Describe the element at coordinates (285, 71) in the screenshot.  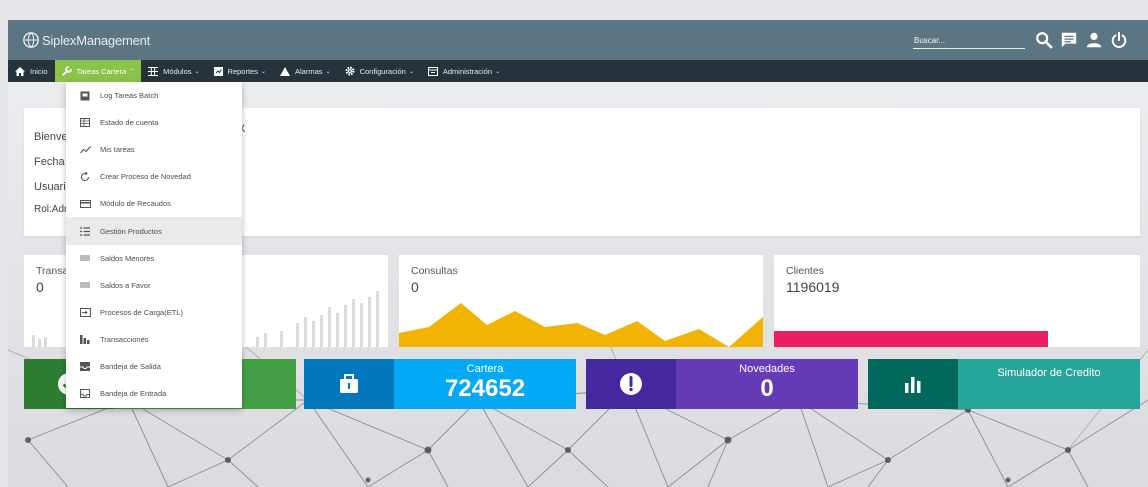
I see `warning-icon` at that location.